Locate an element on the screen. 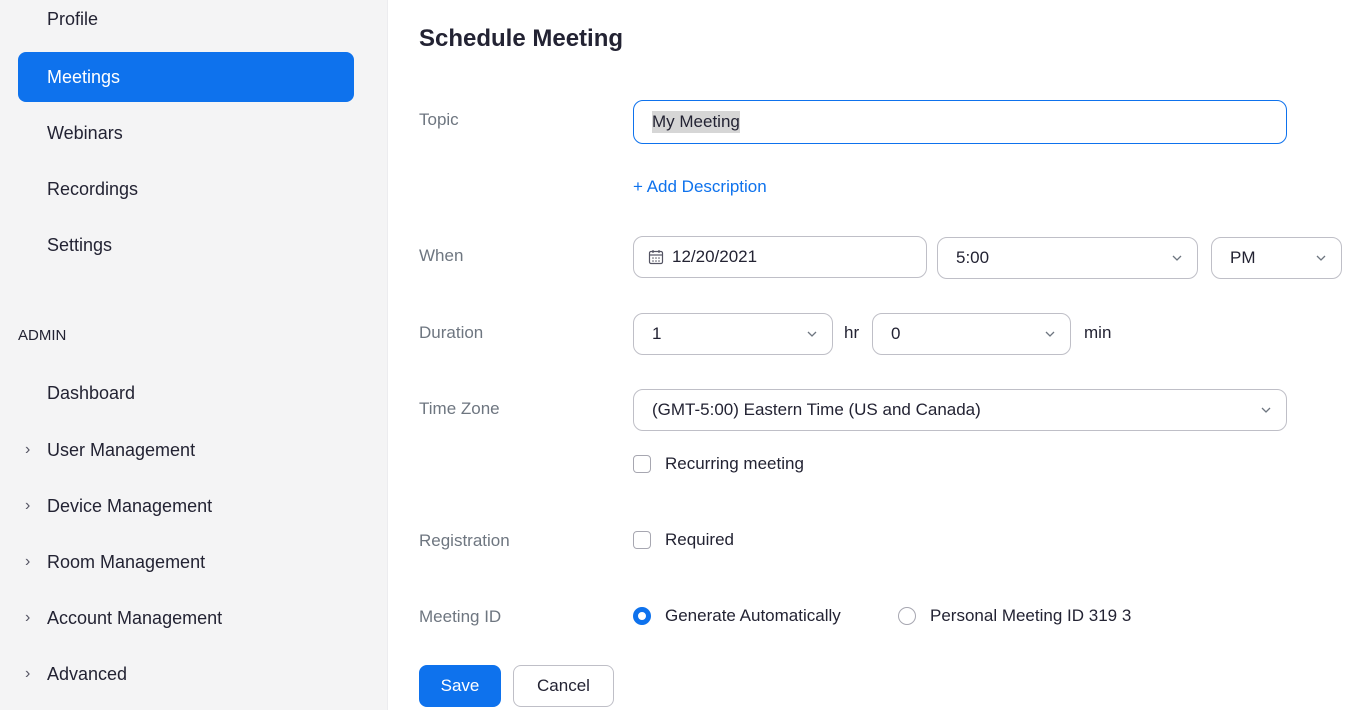 Image resolution: width=1348 pixels, height=710 pixels. meeting-id-option-label: Generate Automatically is located at coordinates (753, 615).